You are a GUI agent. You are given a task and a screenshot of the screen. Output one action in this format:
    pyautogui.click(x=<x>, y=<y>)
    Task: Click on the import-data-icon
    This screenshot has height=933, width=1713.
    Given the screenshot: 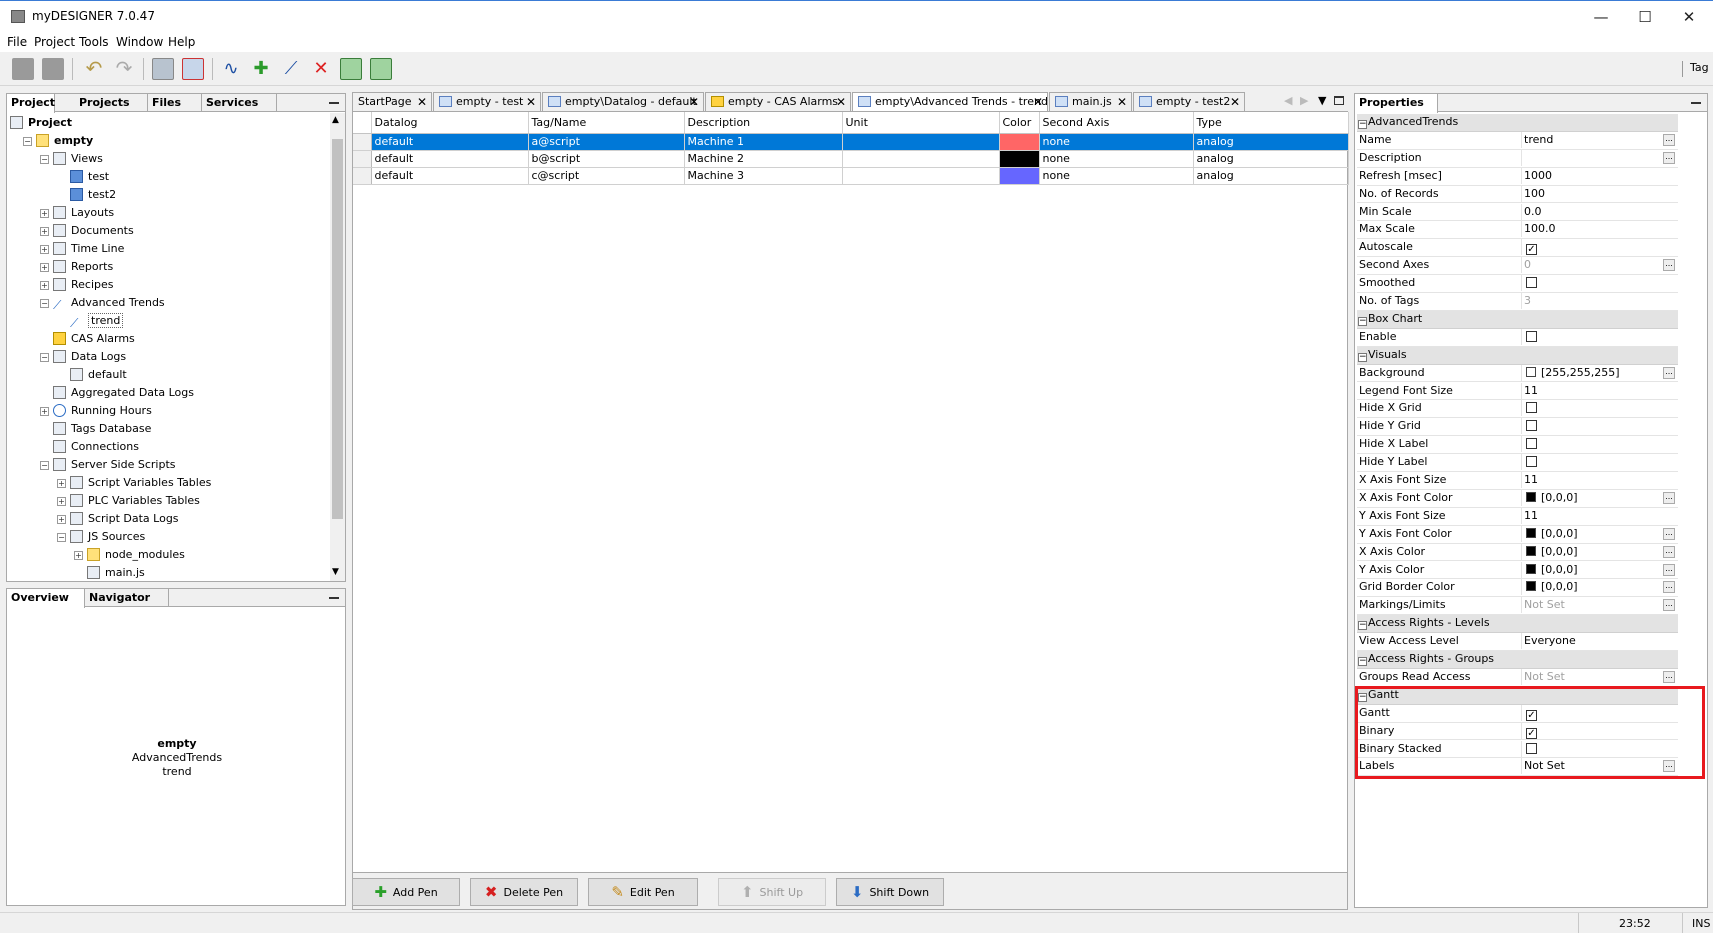 What is the action you would take?
    pyautogui.click(x=351, y=69)
    